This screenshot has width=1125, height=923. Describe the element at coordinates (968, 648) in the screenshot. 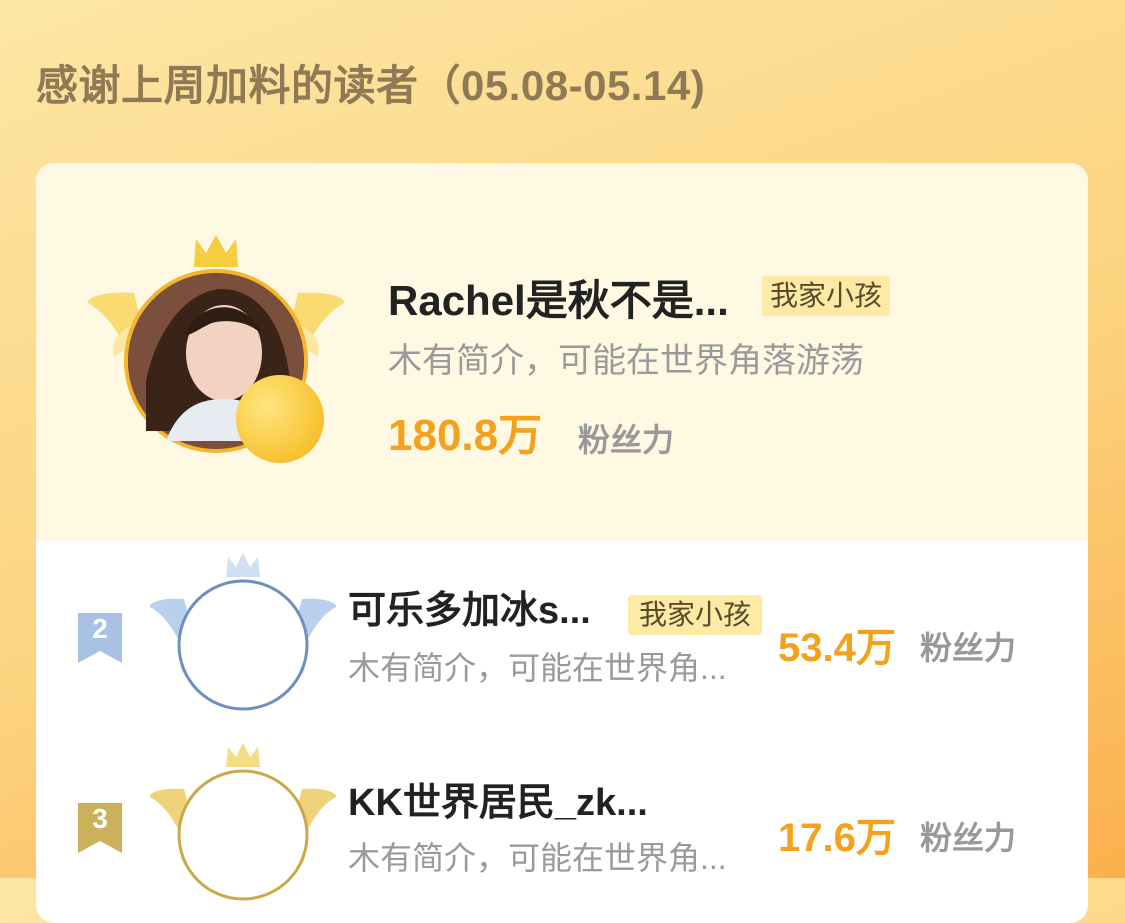

I see `rank-2-fans-label: 粉丝力` at that location.